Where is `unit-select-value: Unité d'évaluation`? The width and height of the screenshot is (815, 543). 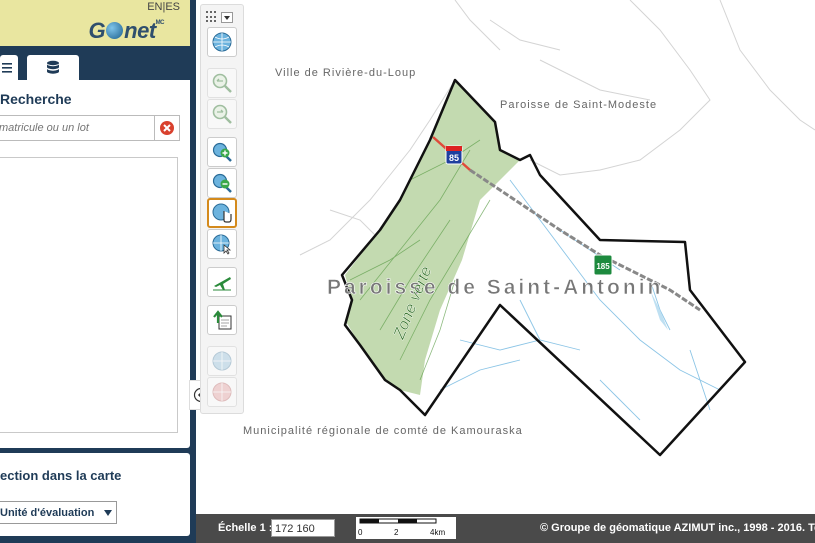 unit-select-value: Unité d'évaluation is located at coordinates (47, 512).